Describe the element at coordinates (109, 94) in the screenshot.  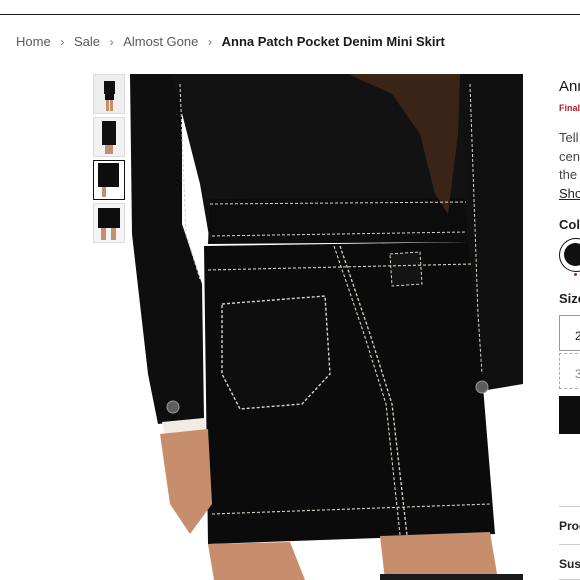
I see `thumbnail-front-full` at that location.